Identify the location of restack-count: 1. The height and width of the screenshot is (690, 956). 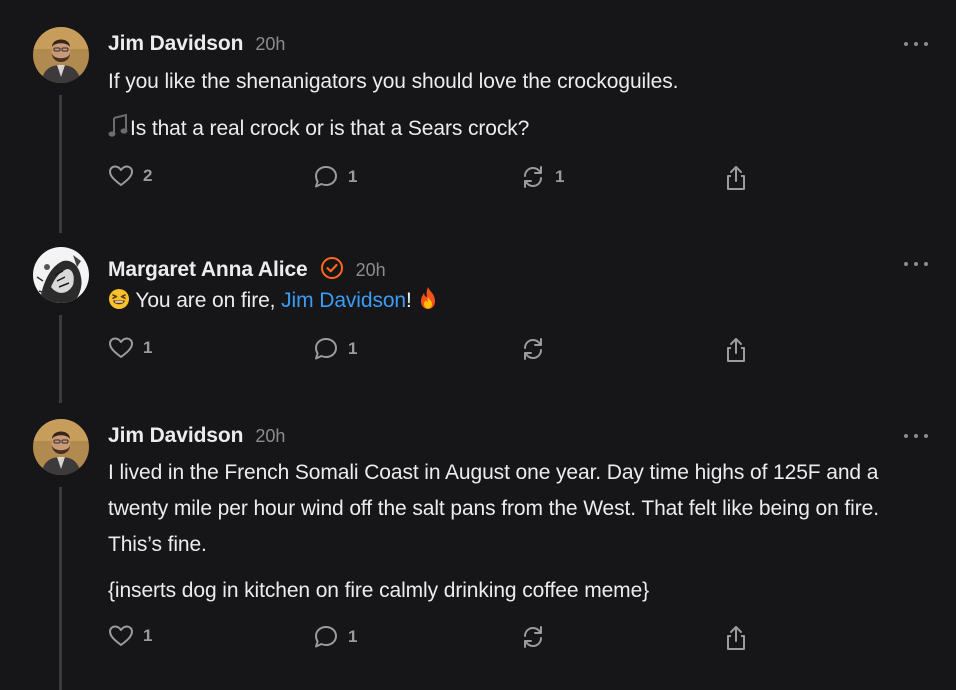
(560, 176).